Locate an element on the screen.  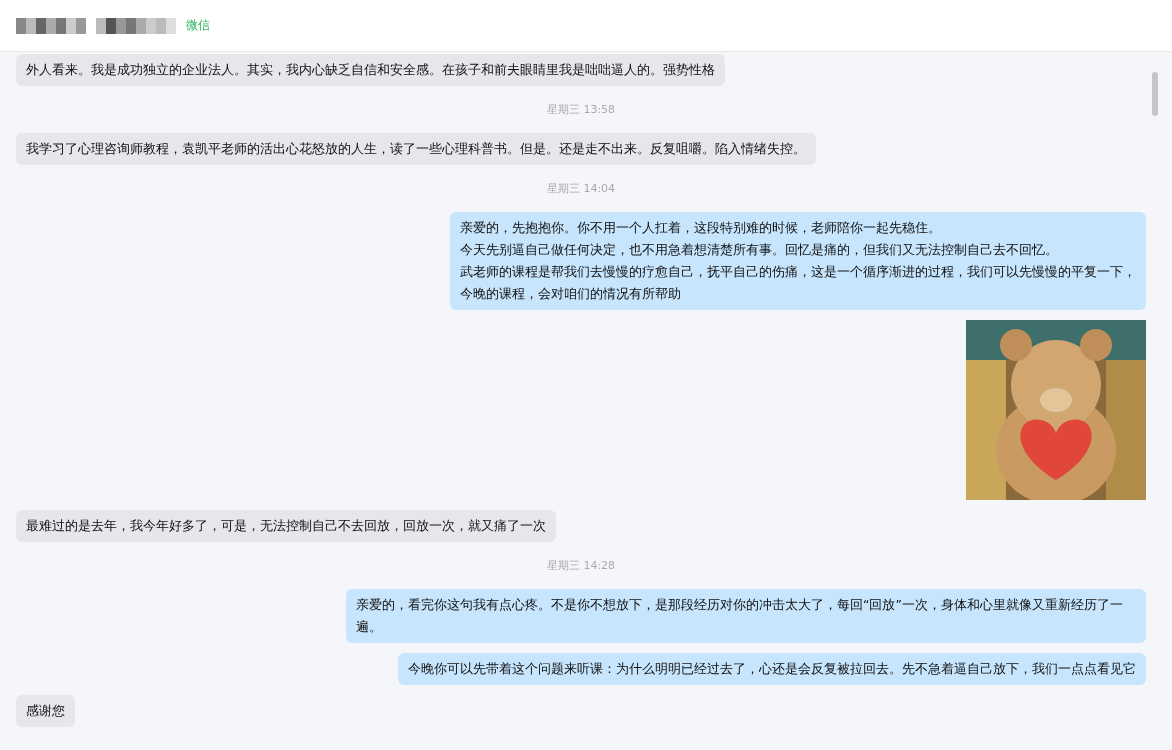
message-text: 今晚你可以先带着这个问题来听课：为什么明明已经过去了，心还是会反复被拉回去。先不急着逼自己放下，我们一点点看见它 is located at coordinates (772, 669).